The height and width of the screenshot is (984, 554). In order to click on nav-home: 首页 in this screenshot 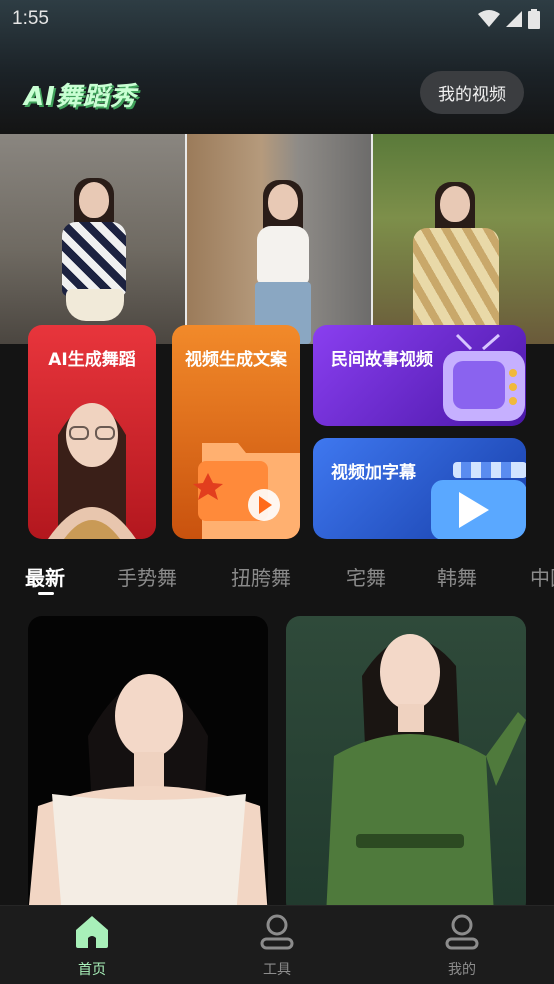, I will do `click(92, 945)`.